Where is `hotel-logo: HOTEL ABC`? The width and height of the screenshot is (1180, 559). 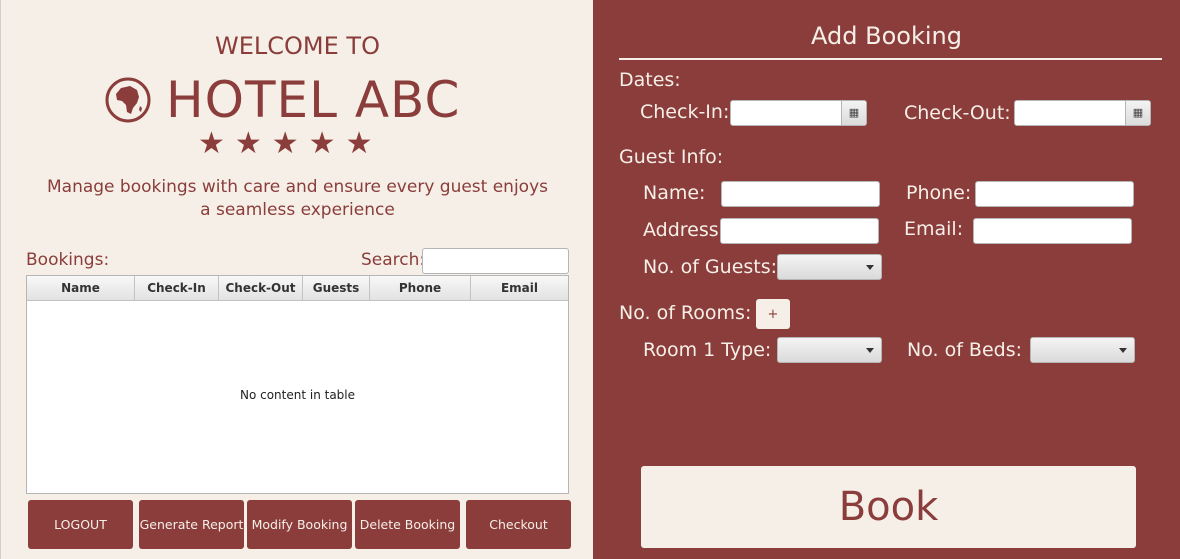 hotel-logo: HOTEL ABC is located at coordinates (282, 100).